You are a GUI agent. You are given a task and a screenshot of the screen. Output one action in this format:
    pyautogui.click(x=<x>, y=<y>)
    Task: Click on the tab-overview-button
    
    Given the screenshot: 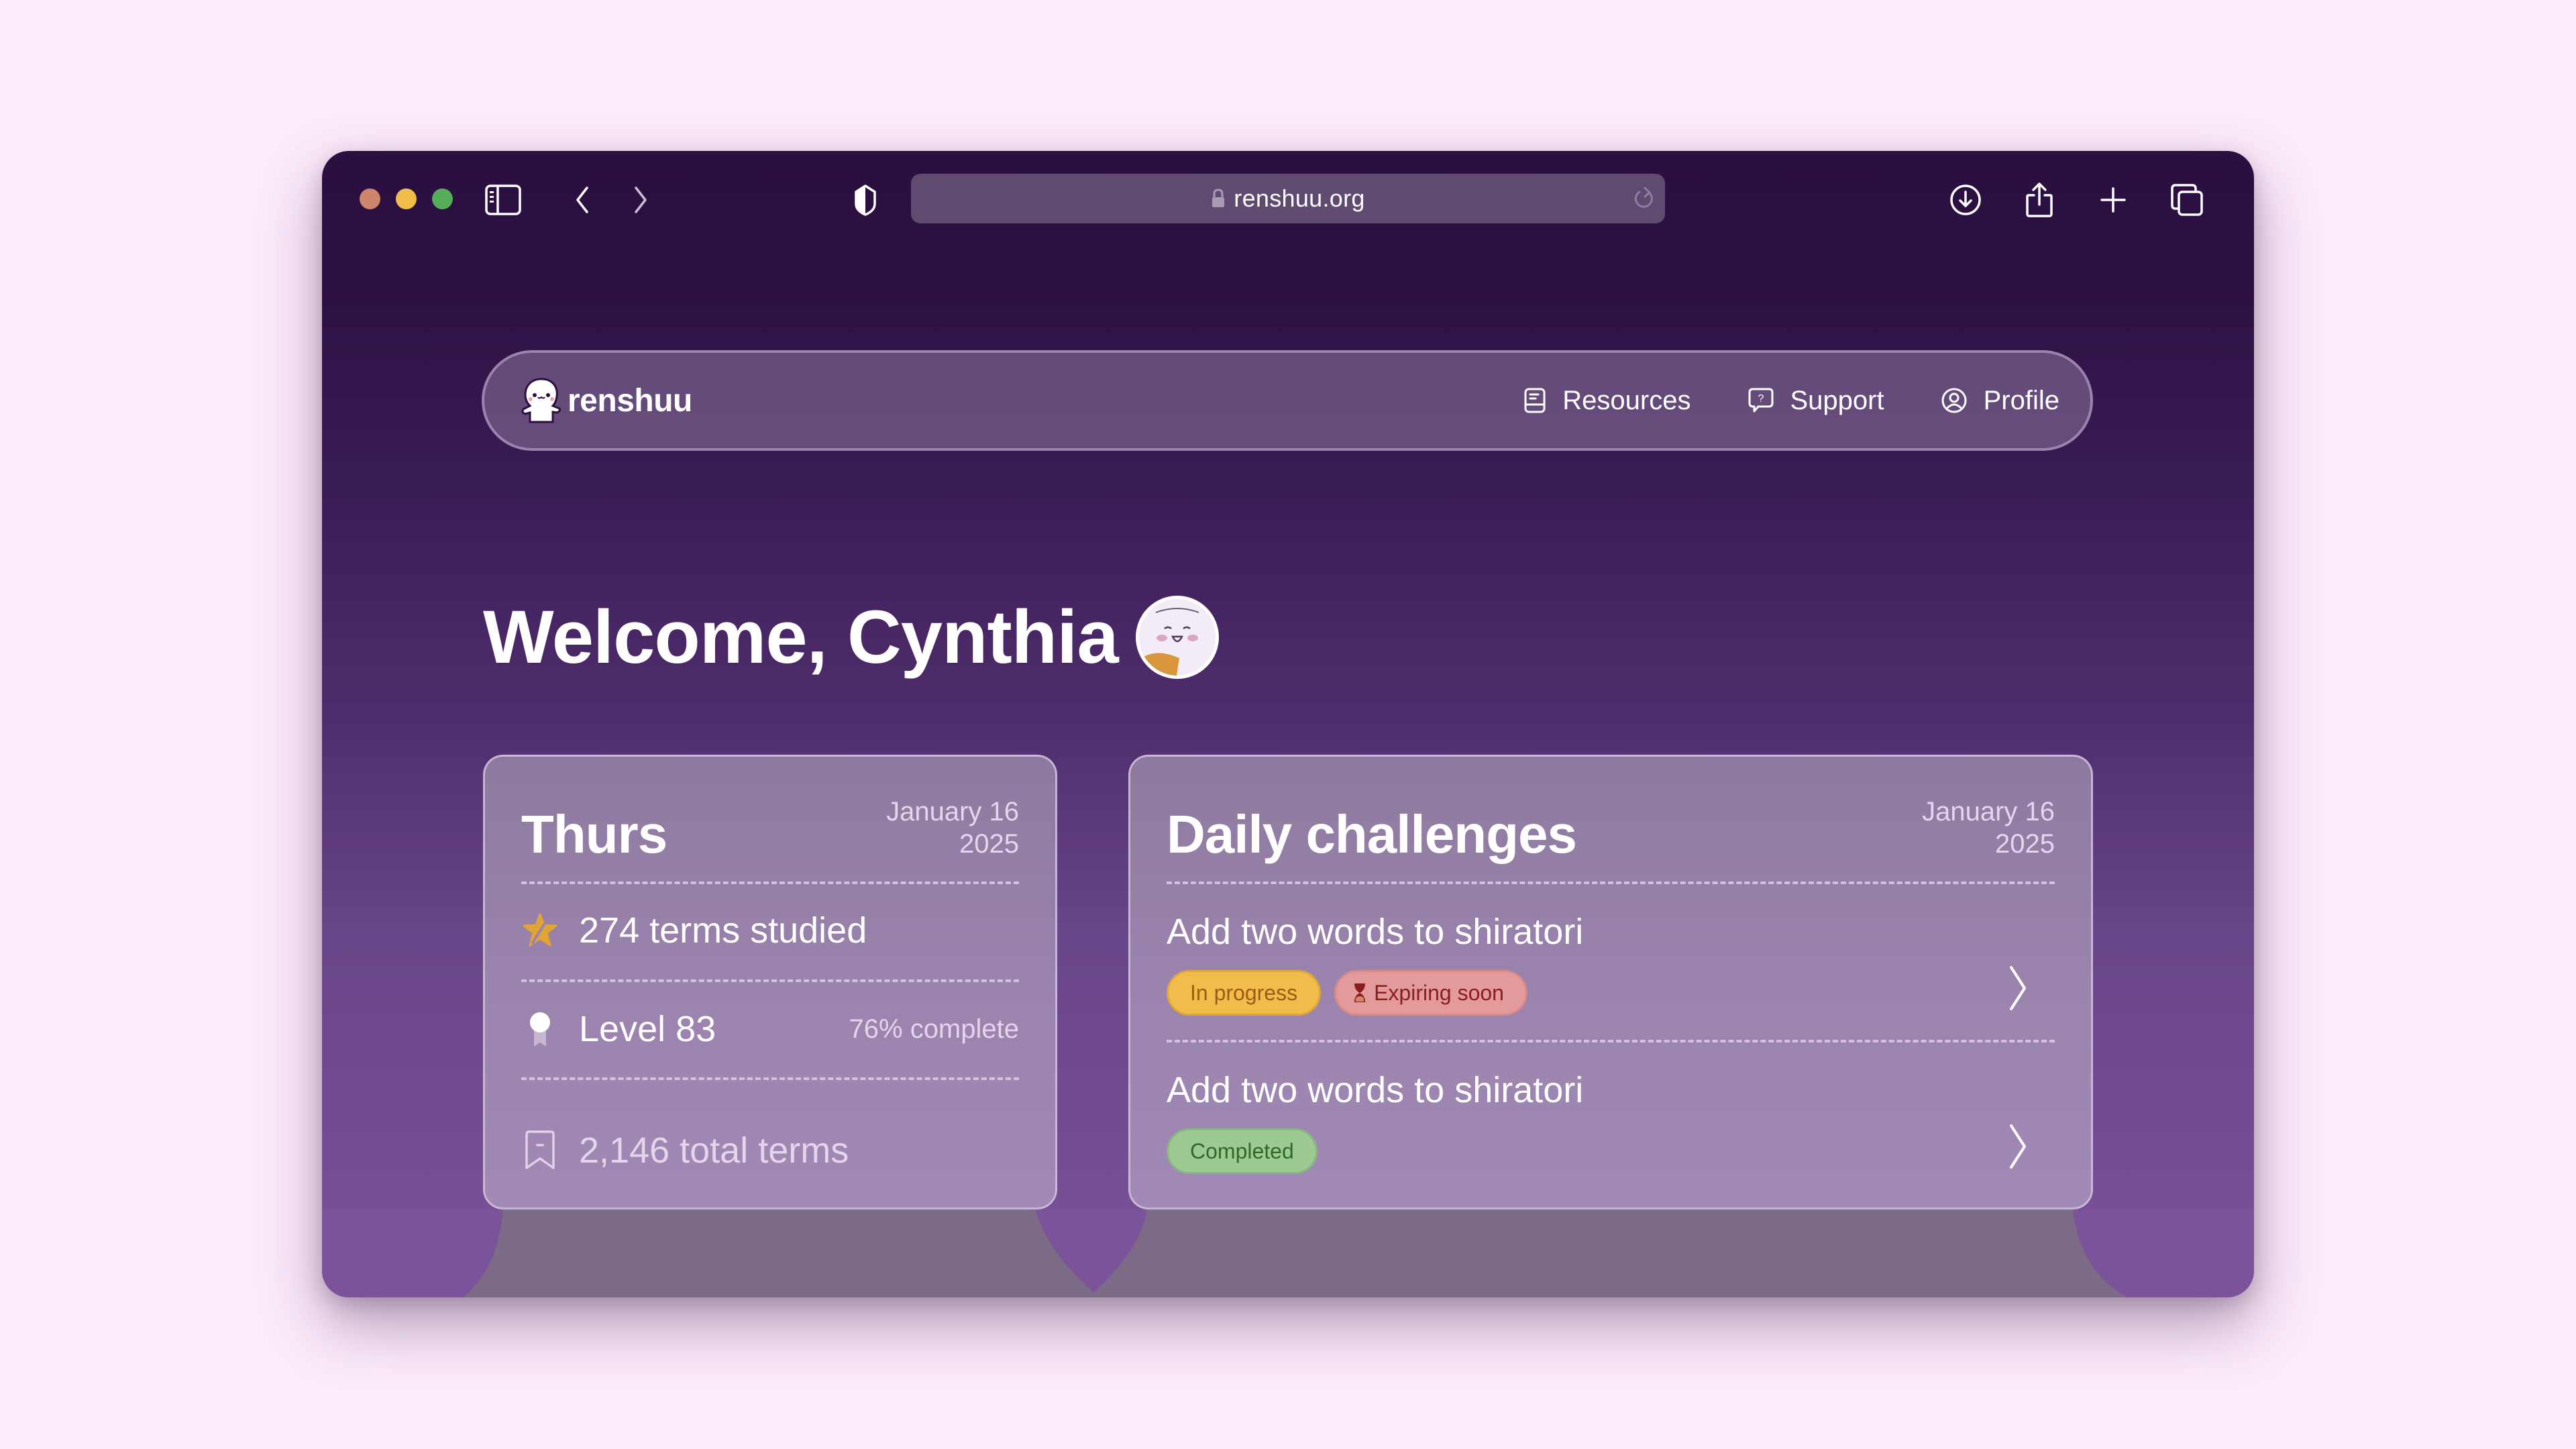 What is the action you would take?
    pyautogui.click(x=2187, y=200)
    